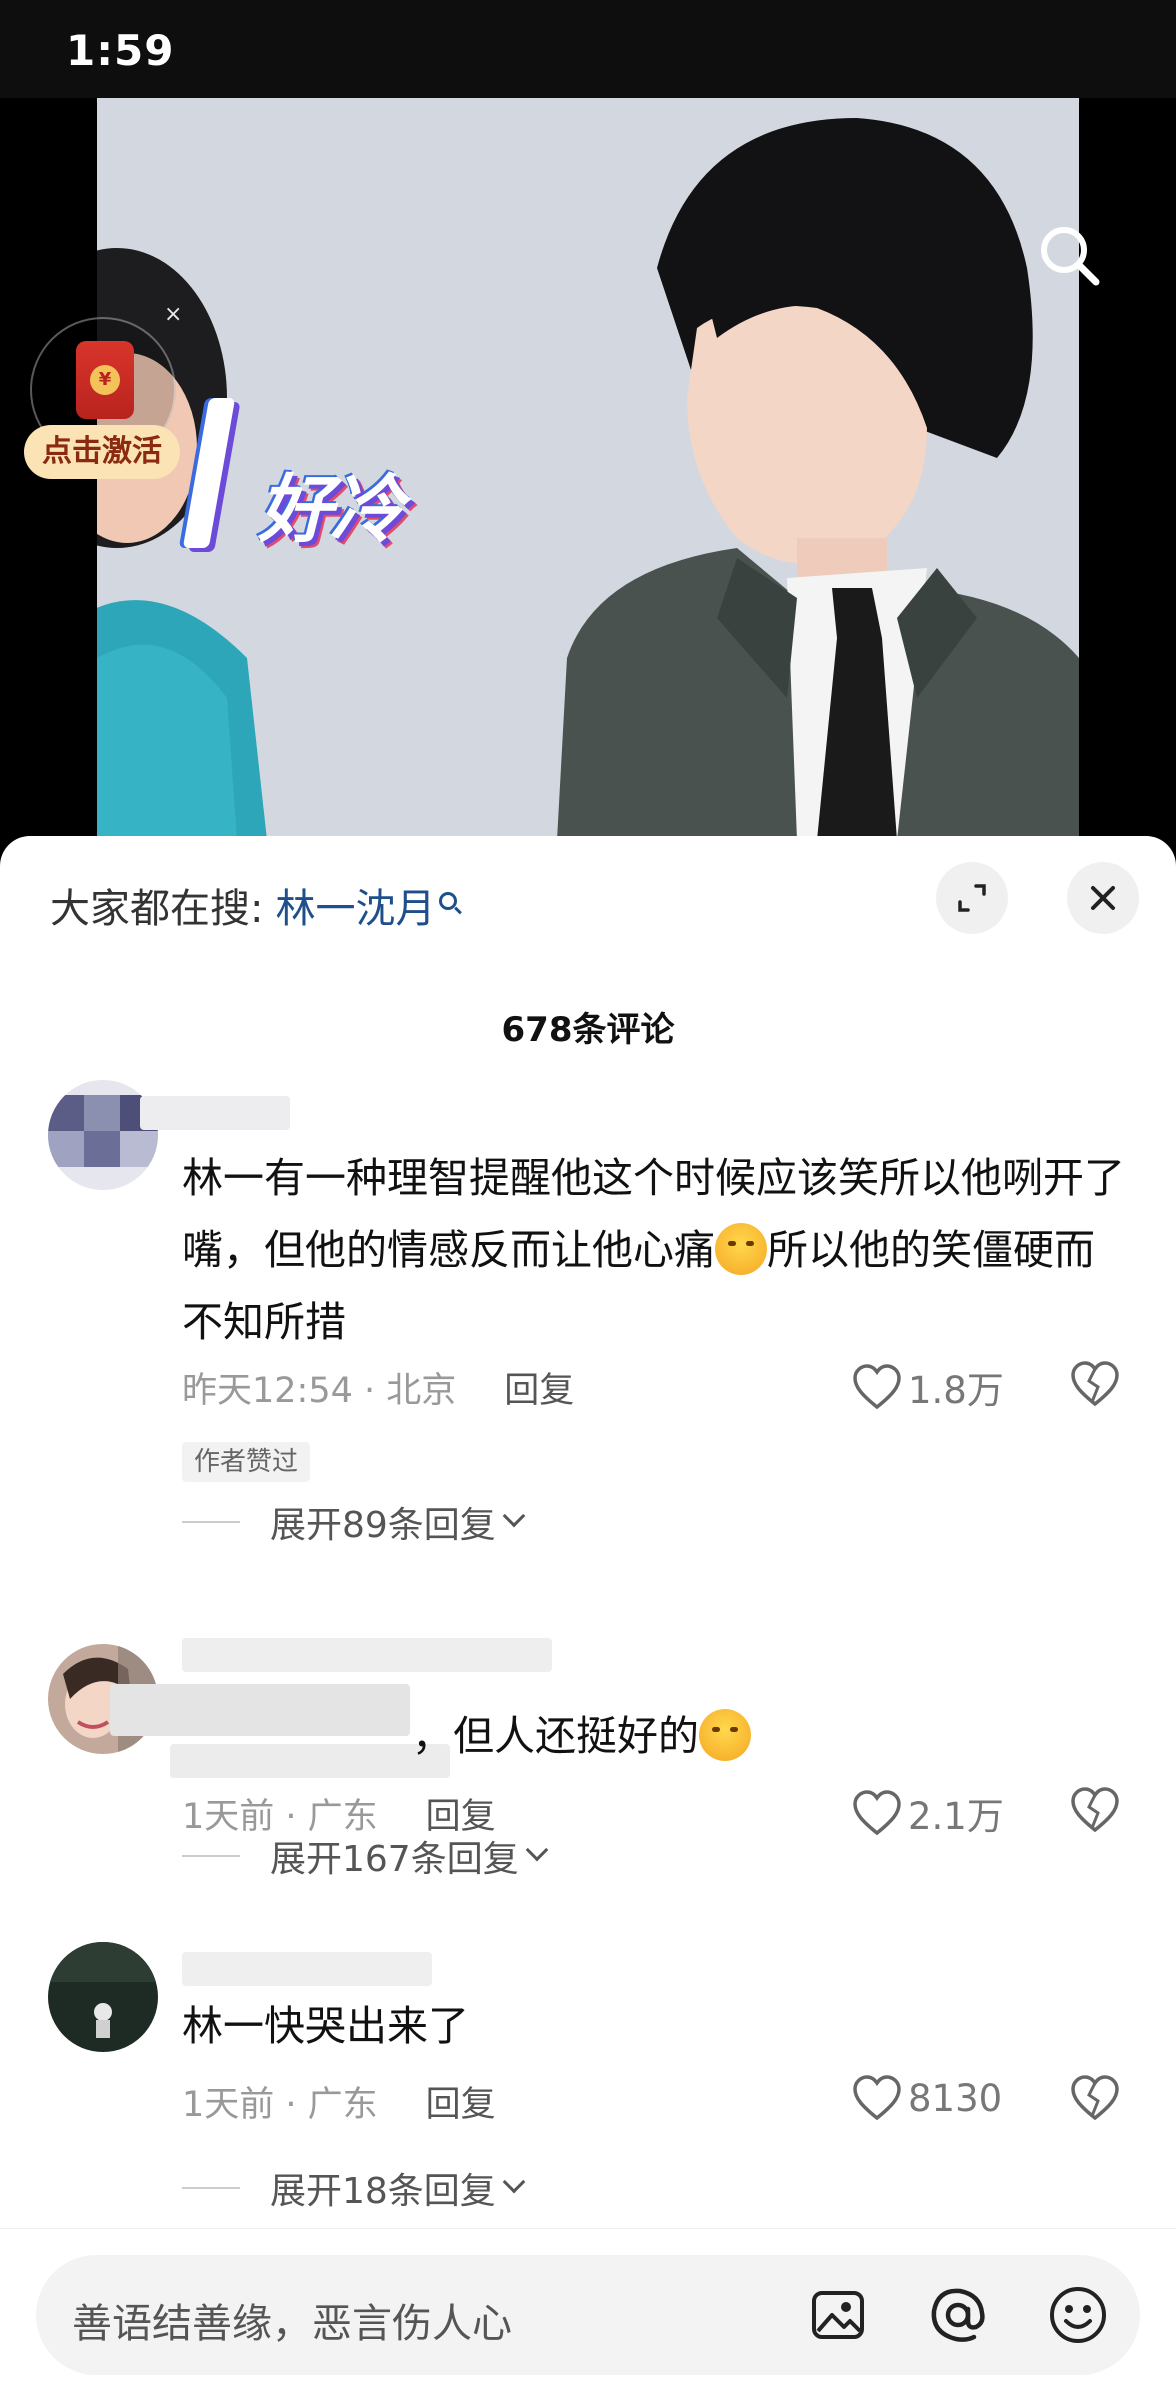 The width and height of the screenshot is (1176, 2400). What do you see at coordinates (120, 50) in the screenshot?
I see `status-time: 1:59` at bounding box center [120, 50].